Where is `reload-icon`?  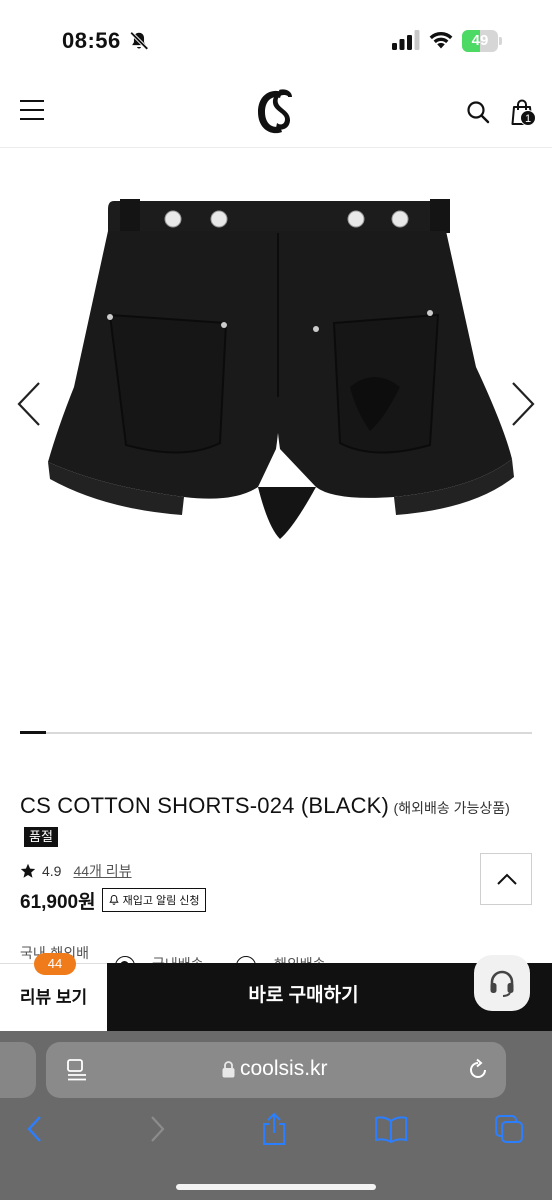 reload-icon is located at coordinates (478, 1070).